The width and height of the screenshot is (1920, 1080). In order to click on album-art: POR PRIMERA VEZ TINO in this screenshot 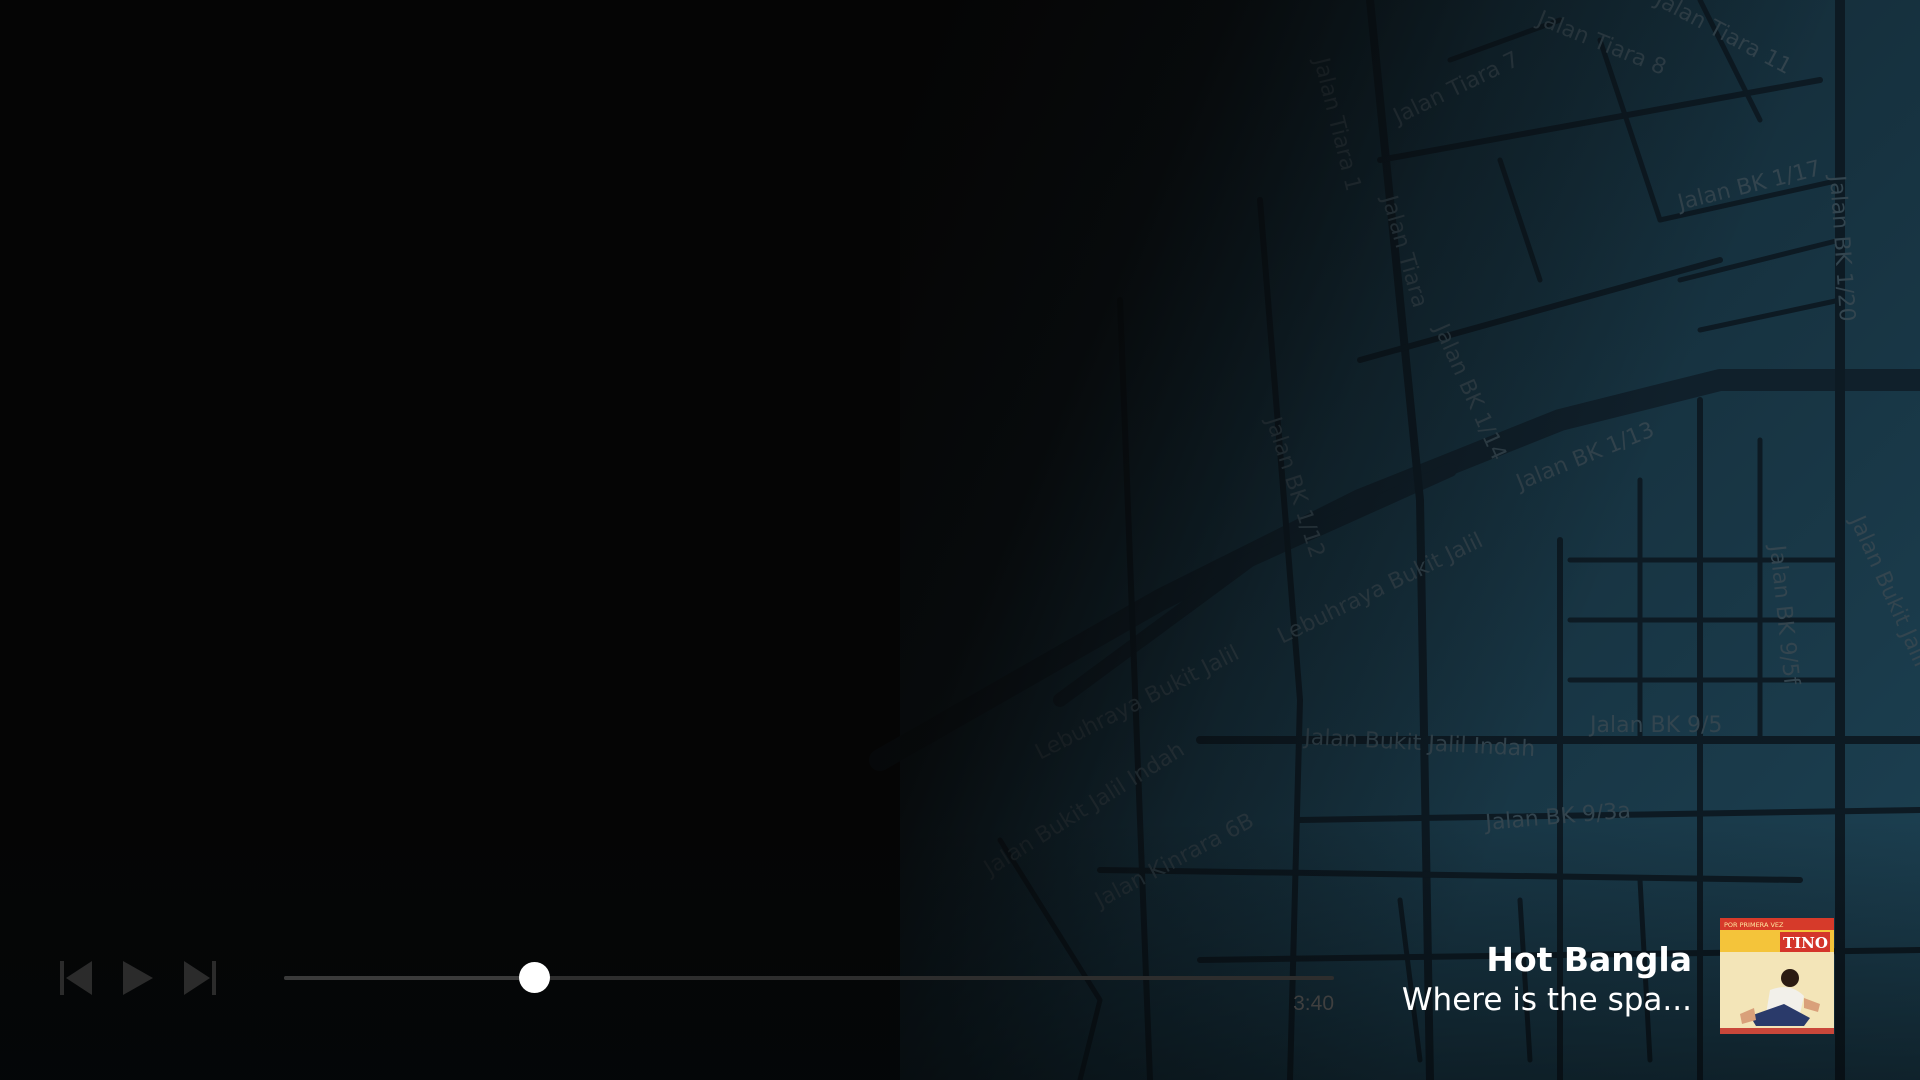, I will do `click(1777, 976)`.